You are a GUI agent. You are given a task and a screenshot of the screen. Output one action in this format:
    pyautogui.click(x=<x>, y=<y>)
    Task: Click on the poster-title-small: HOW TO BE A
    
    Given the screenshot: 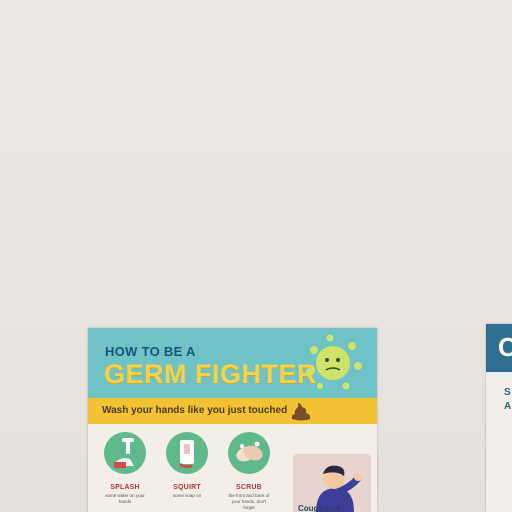 What is the action you would take?
    pyautogui.click(x=150, y=351)
    